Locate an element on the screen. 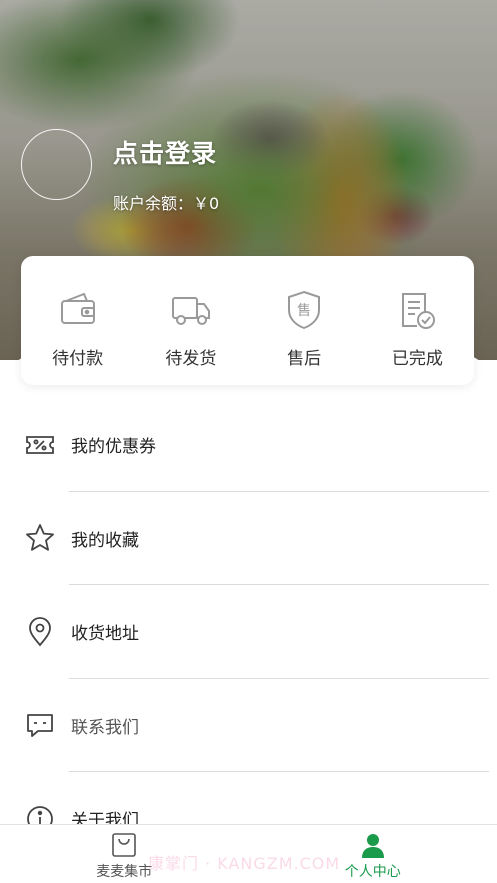  login-button: 点击登录 is located at coordinates (165, 152).